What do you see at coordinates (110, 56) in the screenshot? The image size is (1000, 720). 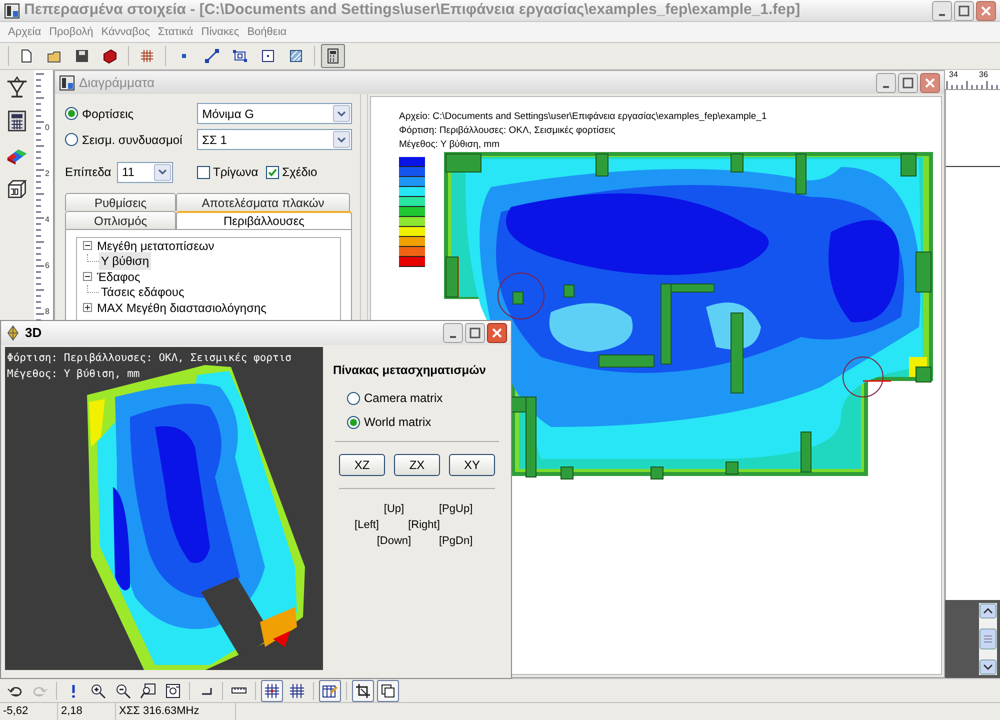 I see `book-icon` at bounding box center [110, 56].